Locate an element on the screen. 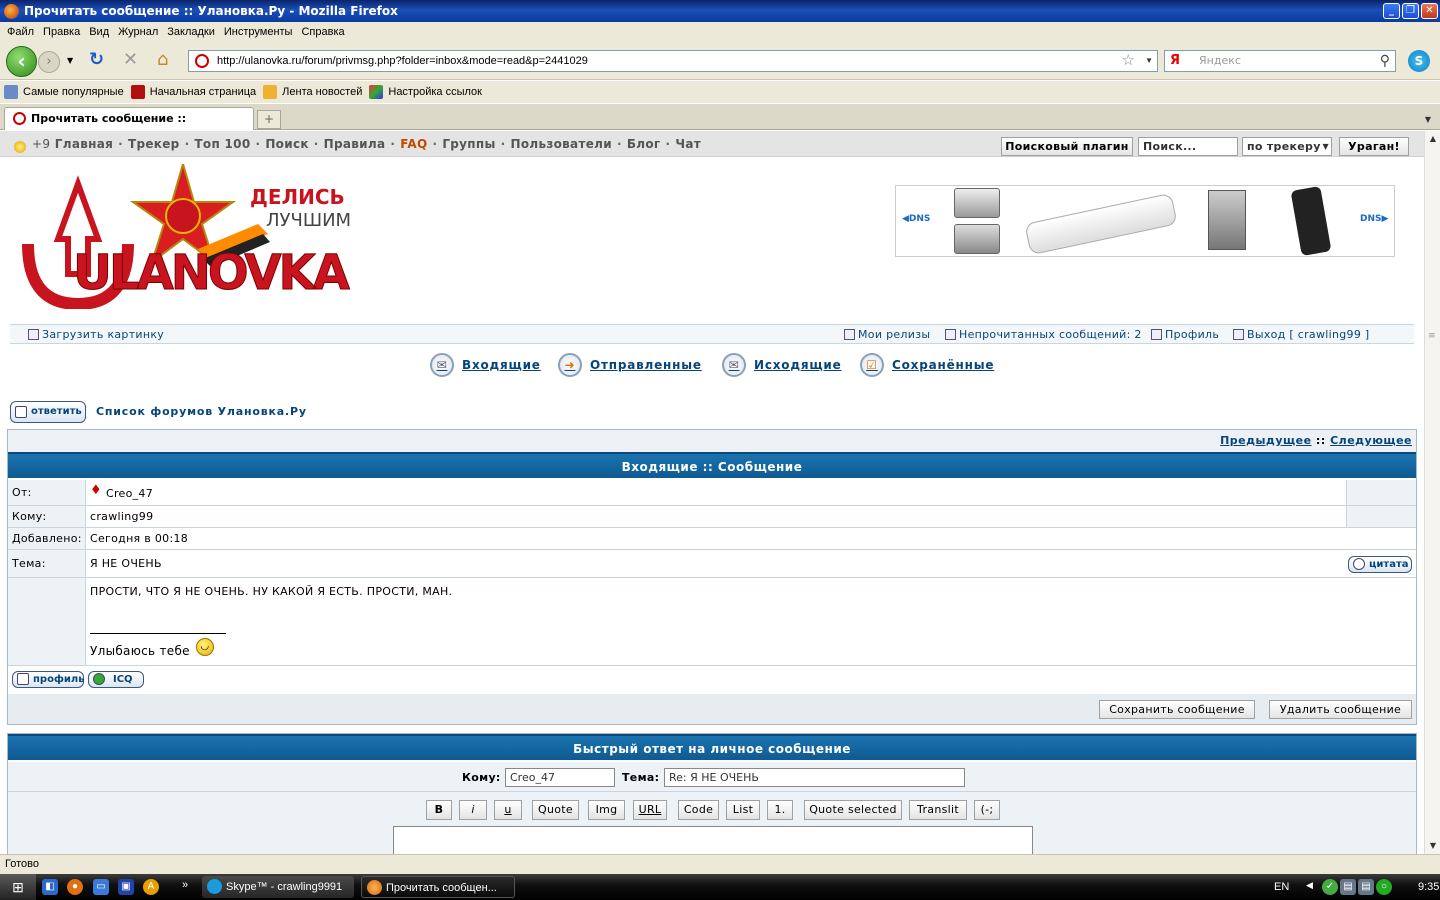 The image size is (1440, 900). my-releases-link: Мои релизы is located at coordinates (887, 334).